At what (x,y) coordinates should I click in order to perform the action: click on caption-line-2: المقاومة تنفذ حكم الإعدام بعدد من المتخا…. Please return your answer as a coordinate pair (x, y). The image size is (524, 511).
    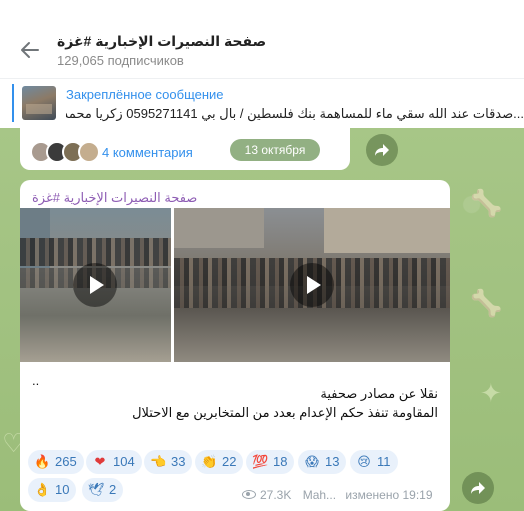
    Looking at the image, I should click on (285, 412).